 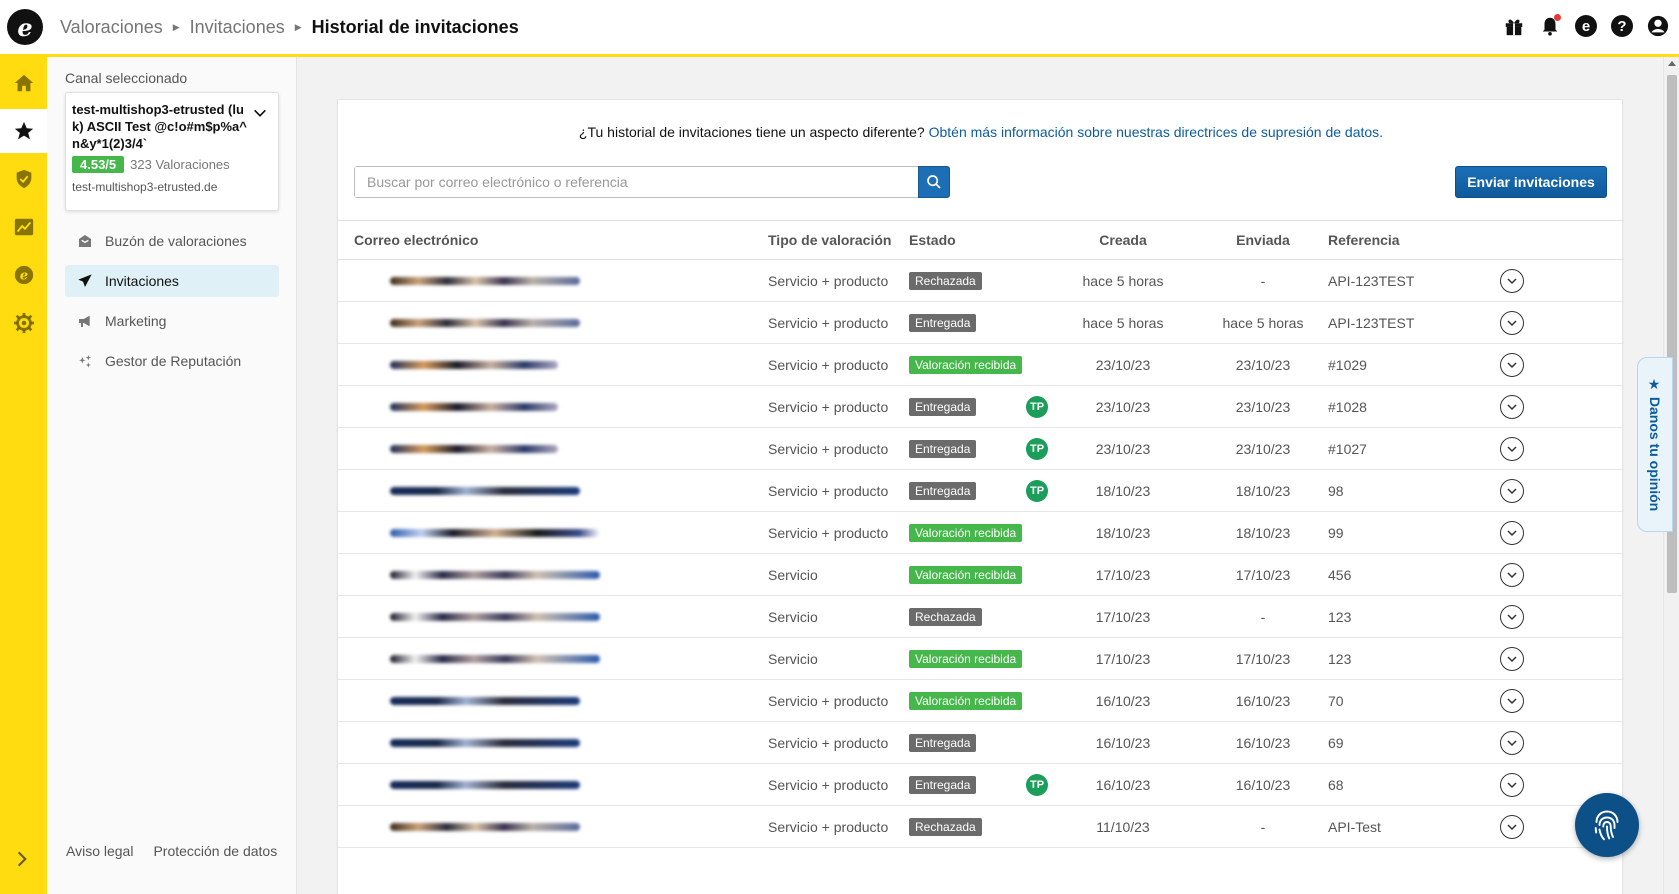 What do you see at coordinates (23, 323) in the screenshot?
I see `gear-icon` at bounding box center [23, 323].